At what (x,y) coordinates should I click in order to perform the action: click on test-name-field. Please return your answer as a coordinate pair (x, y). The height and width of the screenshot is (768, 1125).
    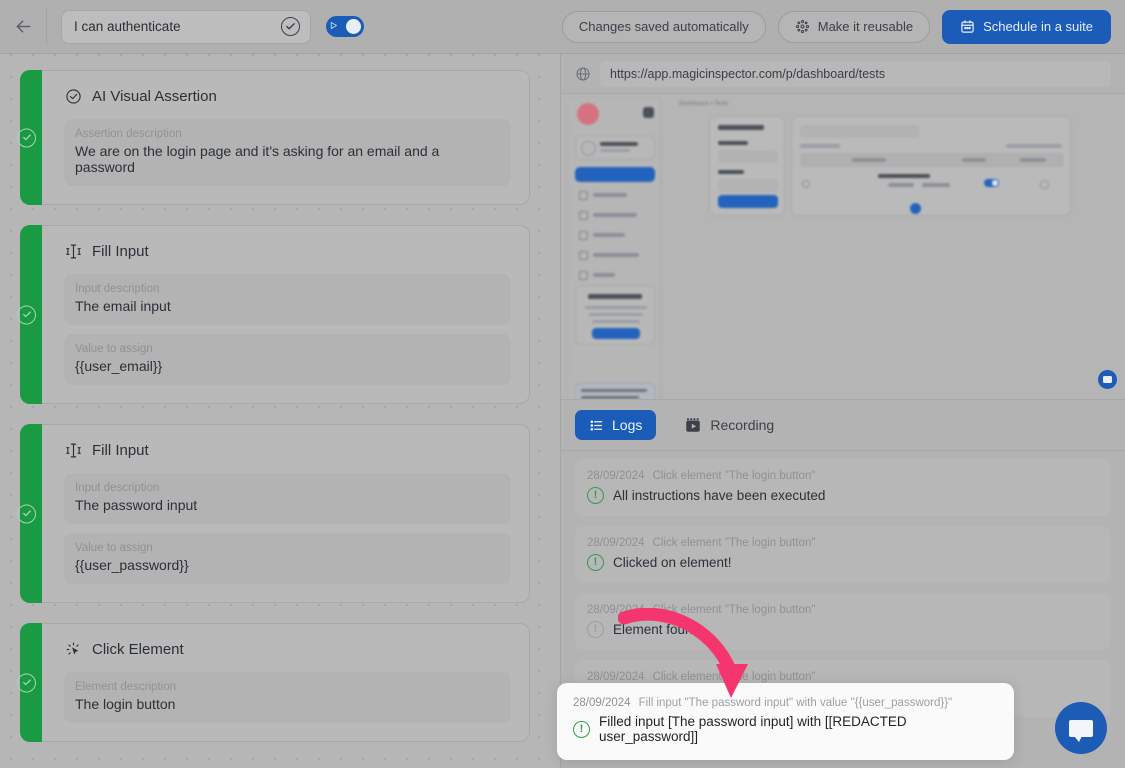
    Looking at the image, I should click on (186, 26).